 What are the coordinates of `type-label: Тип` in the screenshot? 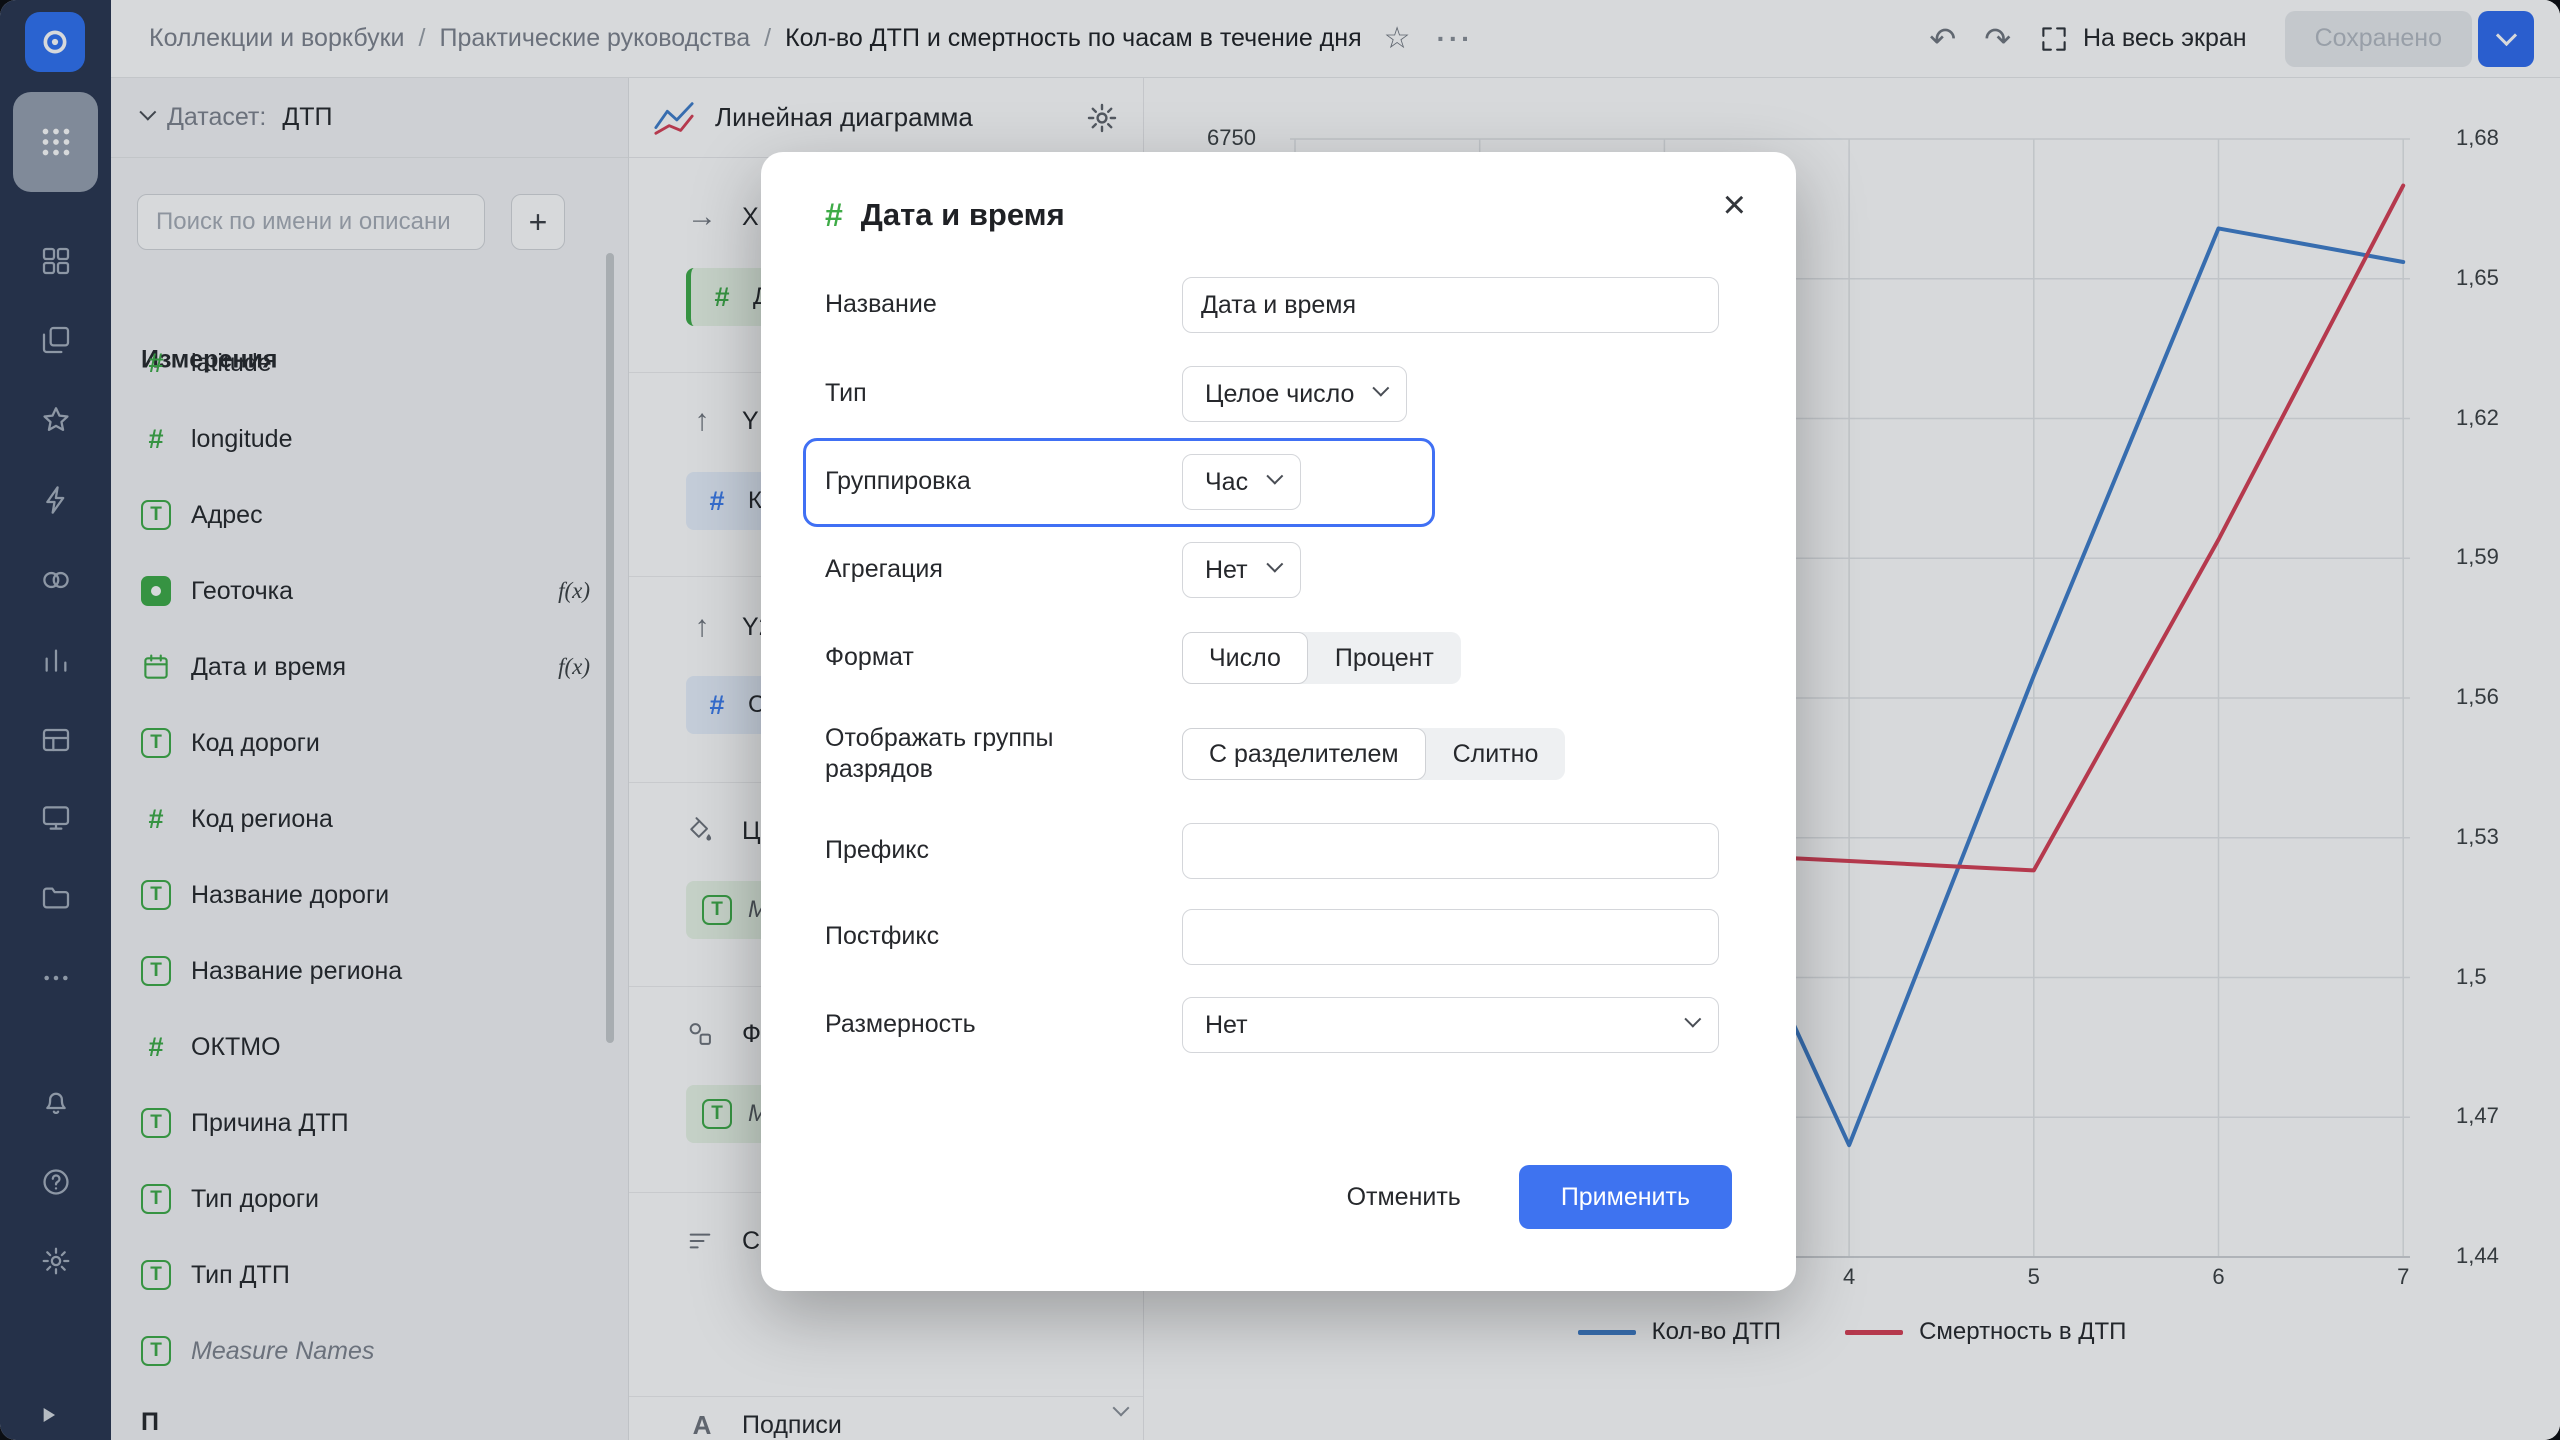 It's located at (846, 393).